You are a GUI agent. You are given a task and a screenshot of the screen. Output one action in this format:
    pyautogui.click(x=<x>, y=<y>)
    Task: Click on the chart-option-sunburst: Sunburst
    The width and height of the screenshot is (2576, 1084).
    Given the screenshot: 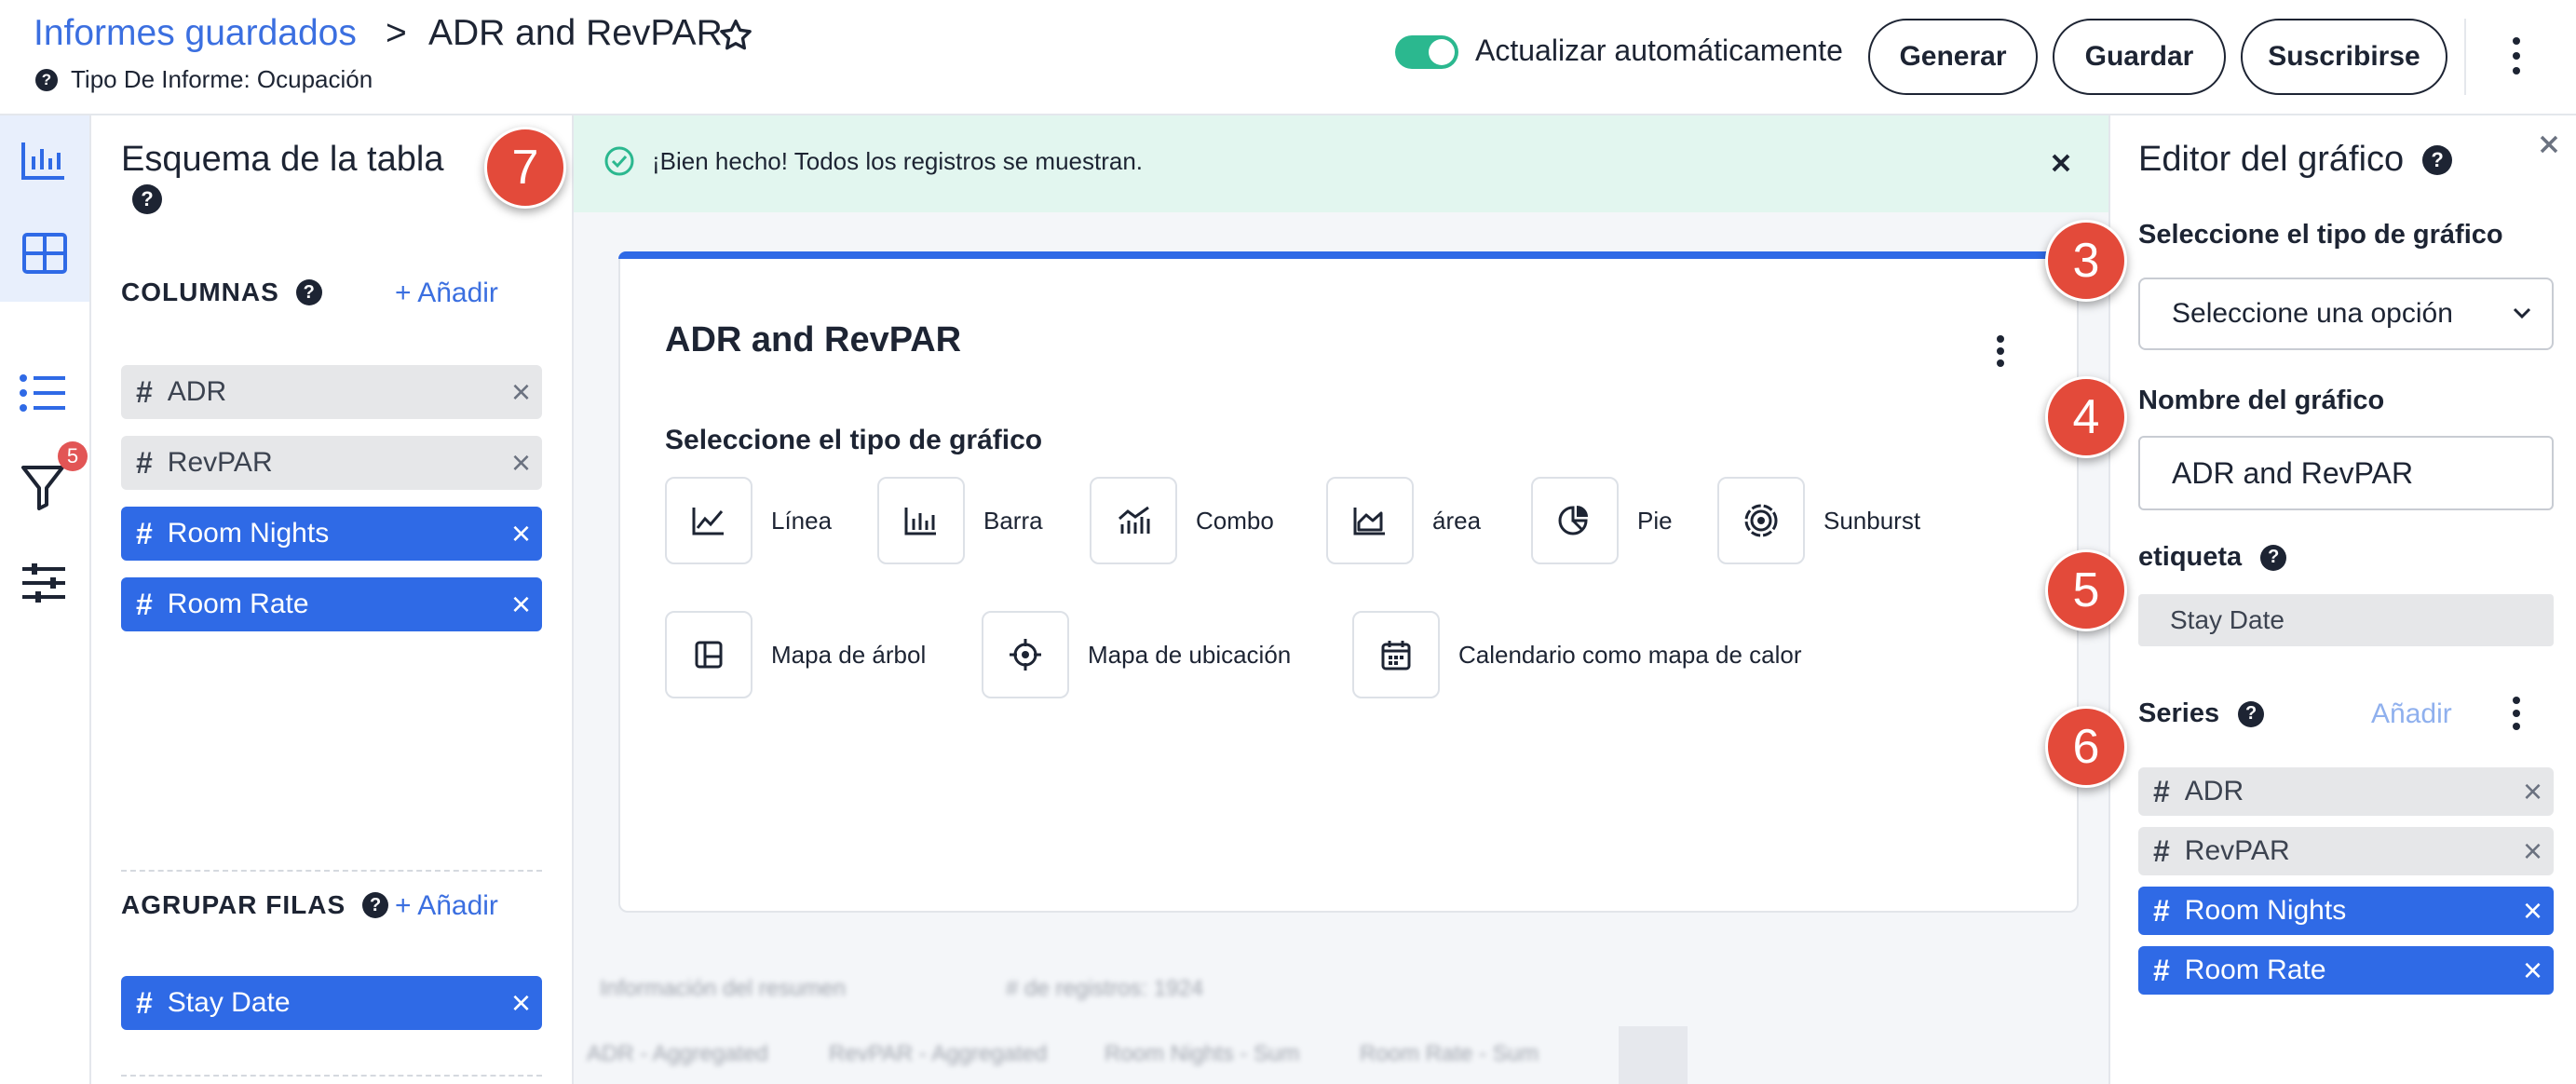 What is the action you would take?
    pyautogui.click(x=1818, y=520)
    